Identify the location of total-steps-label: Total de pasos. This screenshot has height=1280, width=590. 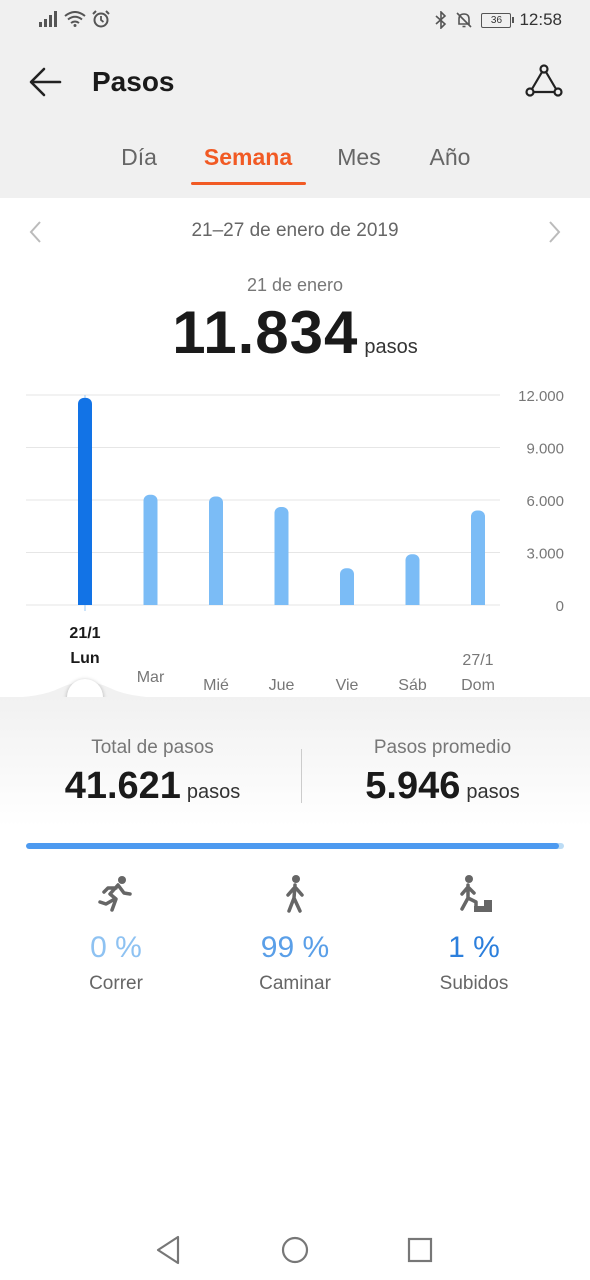
(152, 747).